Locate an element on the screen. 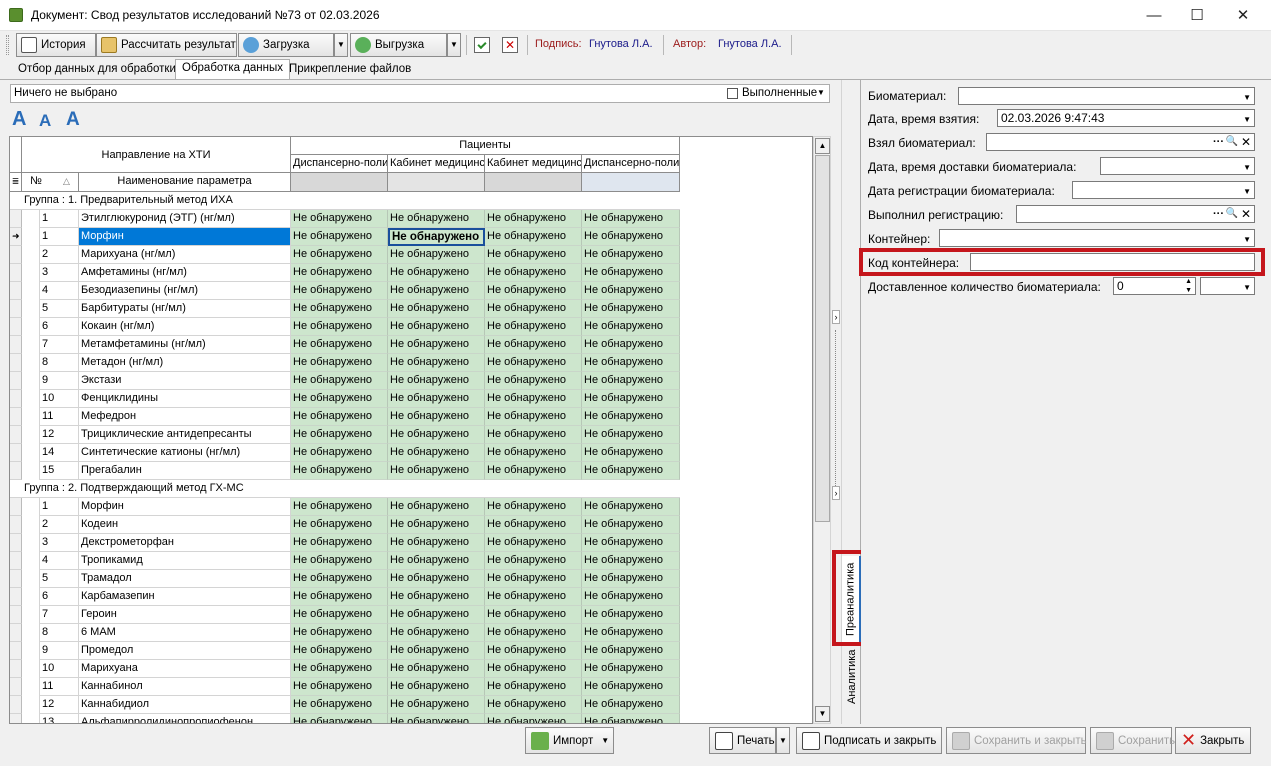 Image resolution: width=1271 pixels, height=766 pixels. font-larger-icon: A is located at coordinates (73, 120).